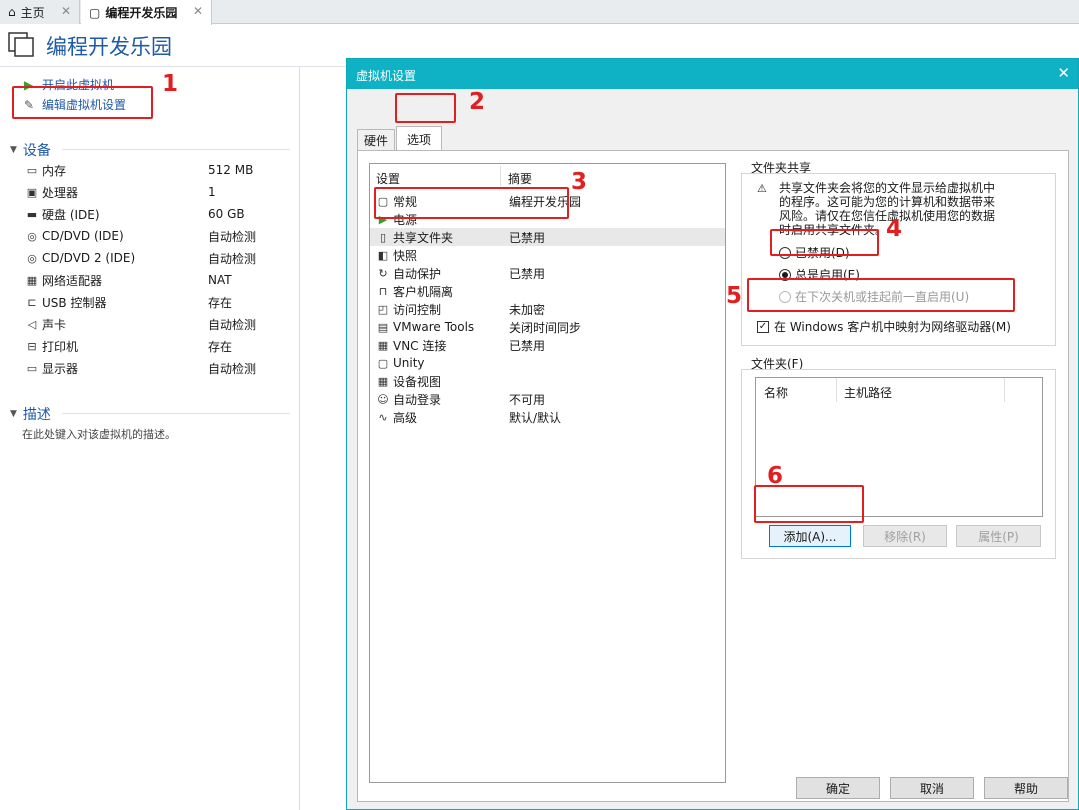  I want to click on annotation-number: 1, so click(170, 84).